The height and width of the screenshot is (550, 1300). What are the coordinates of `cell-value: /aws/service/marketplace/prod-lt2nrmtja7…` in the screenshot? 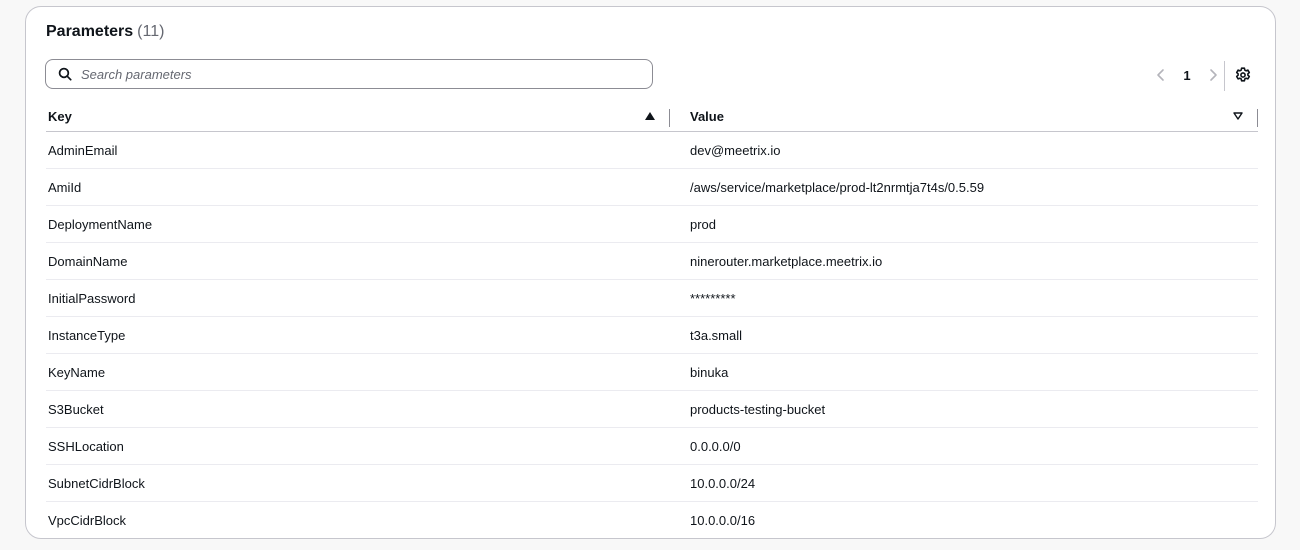 It's located at (837, 187).